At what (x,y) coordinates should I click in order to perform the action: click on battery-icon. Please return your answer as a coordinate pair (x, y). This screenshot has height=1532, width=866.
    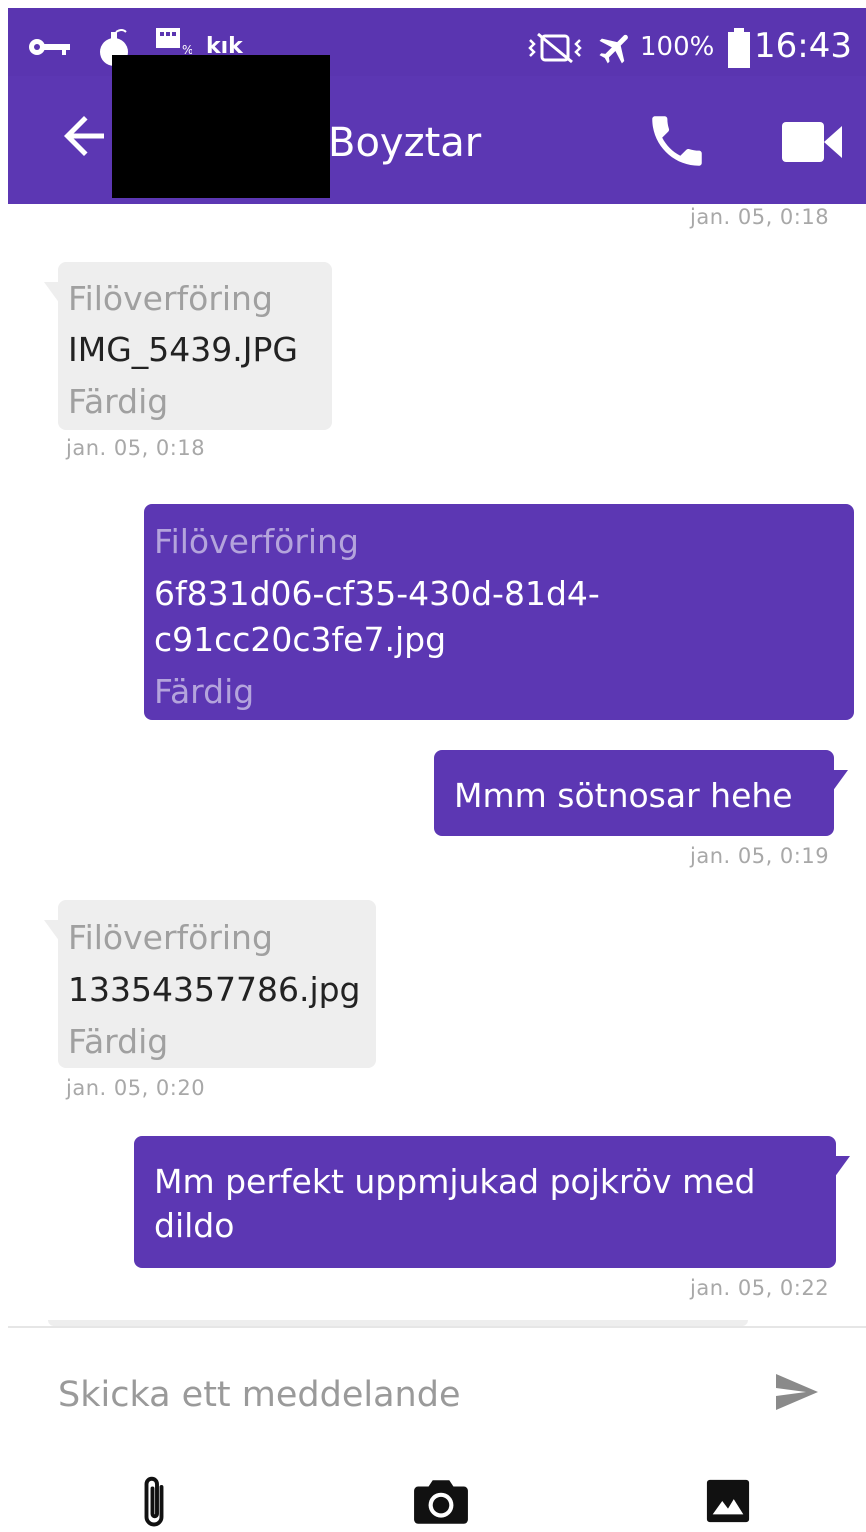
    Looking at the image, I should click on (739, 48).